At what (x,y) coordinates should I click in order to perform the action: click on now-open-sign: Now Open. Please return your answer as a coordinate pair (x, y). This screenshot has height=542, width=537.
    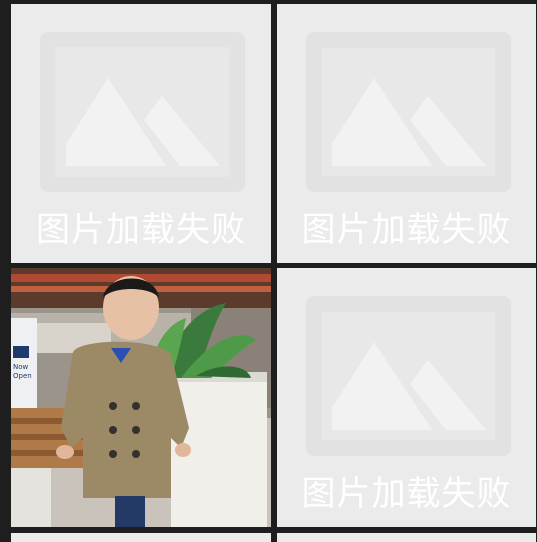
    Looking at the image, I should click on (24, 363).